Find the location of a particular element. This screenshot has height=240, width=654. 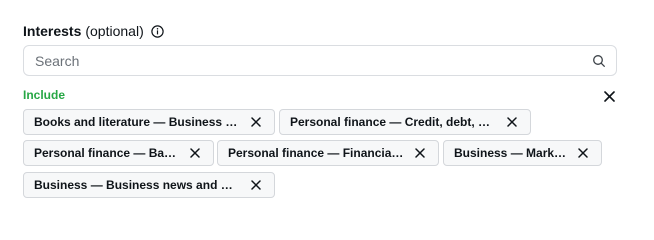

field-label: Interests is located at coordinates (52, 31).